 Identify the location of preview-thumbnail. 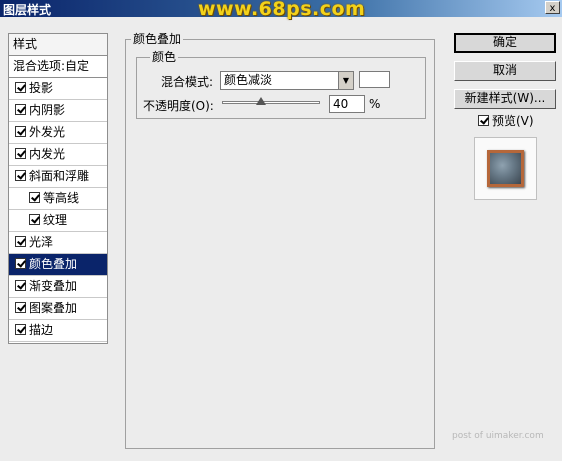
(505, 168).